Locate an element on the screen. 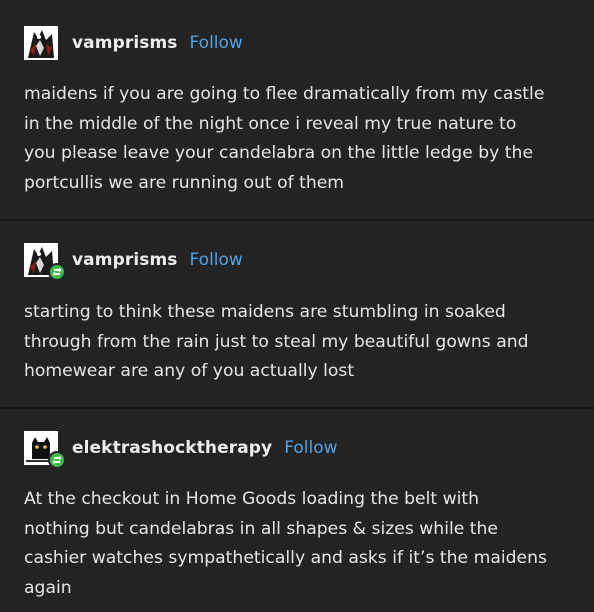 The width and height of the screenshot is (594, 612). post-text-line: homewear are any of you actually lost is located at coordinates (189, 371).